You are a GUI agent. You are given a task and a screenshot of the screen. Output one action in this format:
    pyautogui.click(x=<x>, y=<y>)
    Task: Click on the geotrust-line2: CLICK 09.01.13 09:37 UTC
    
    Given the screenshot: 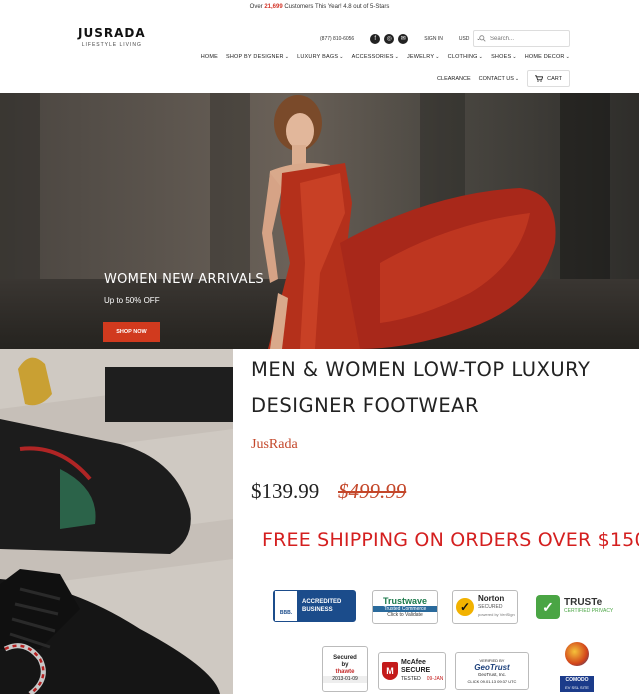 What is the action you would take?
    pyautogui.click(x=492, y=681)
    